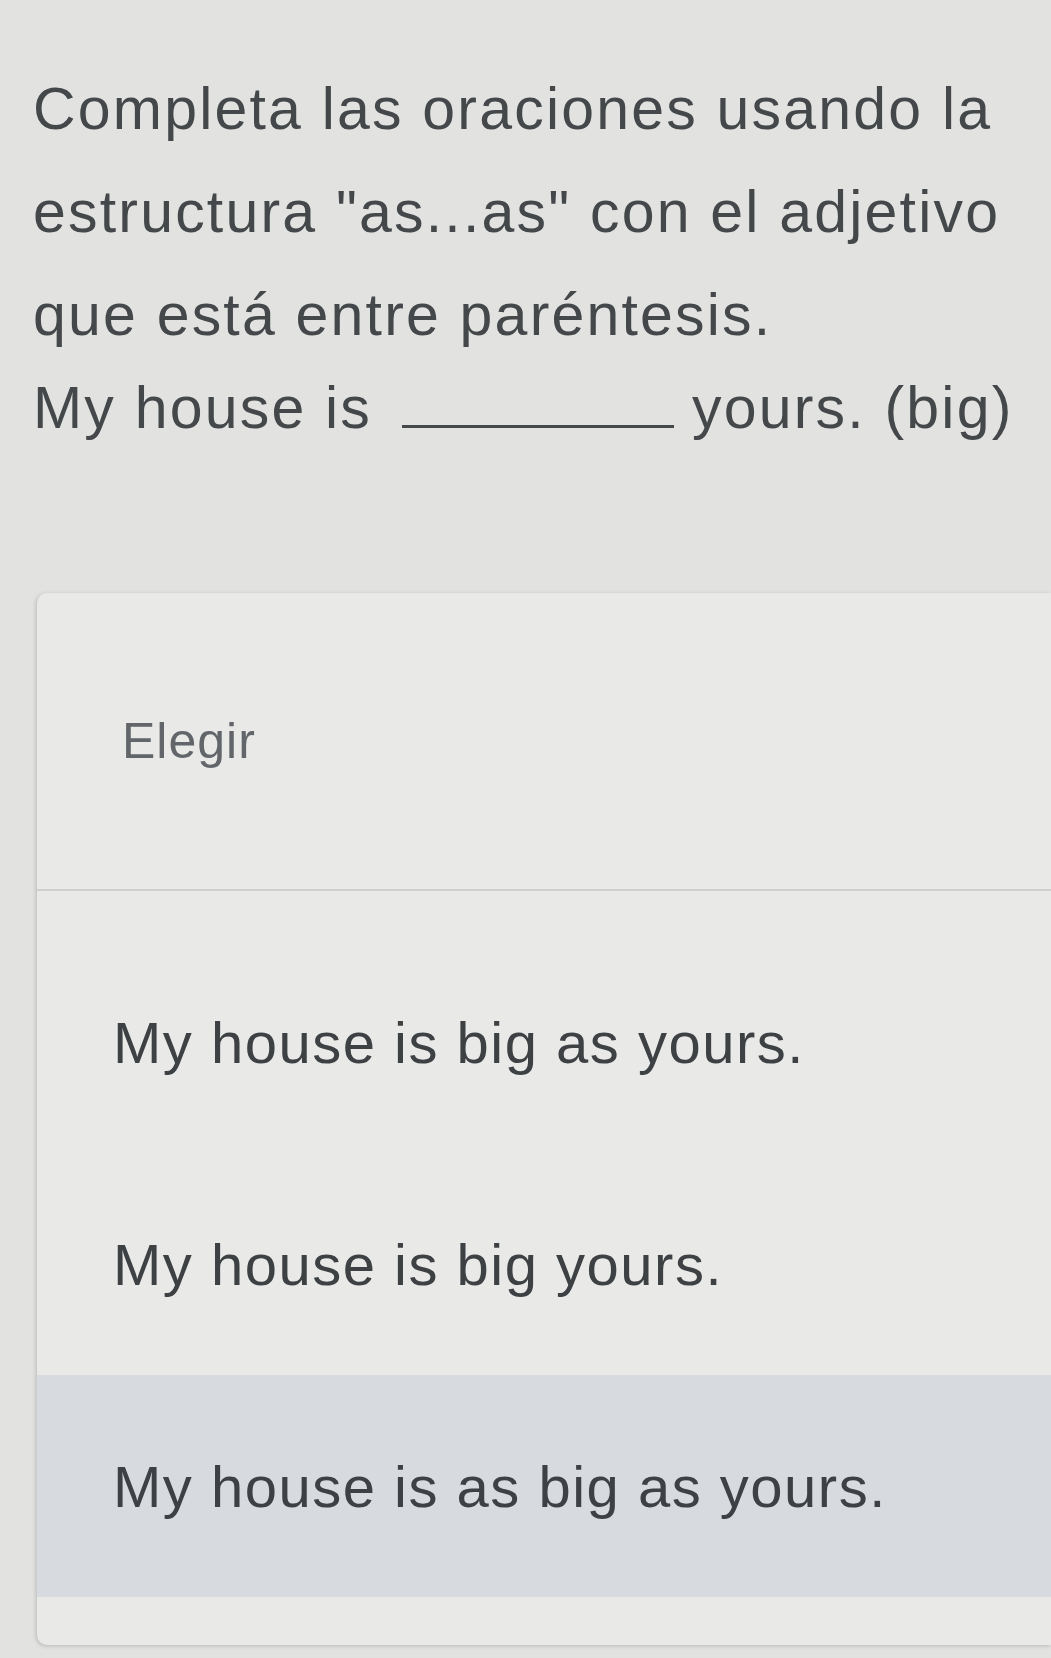  What do you see at coordinates (544, 1264) in the screenshot?
I see `dropdown-option: My house is big yours.` at bounding box center [544, 1264].